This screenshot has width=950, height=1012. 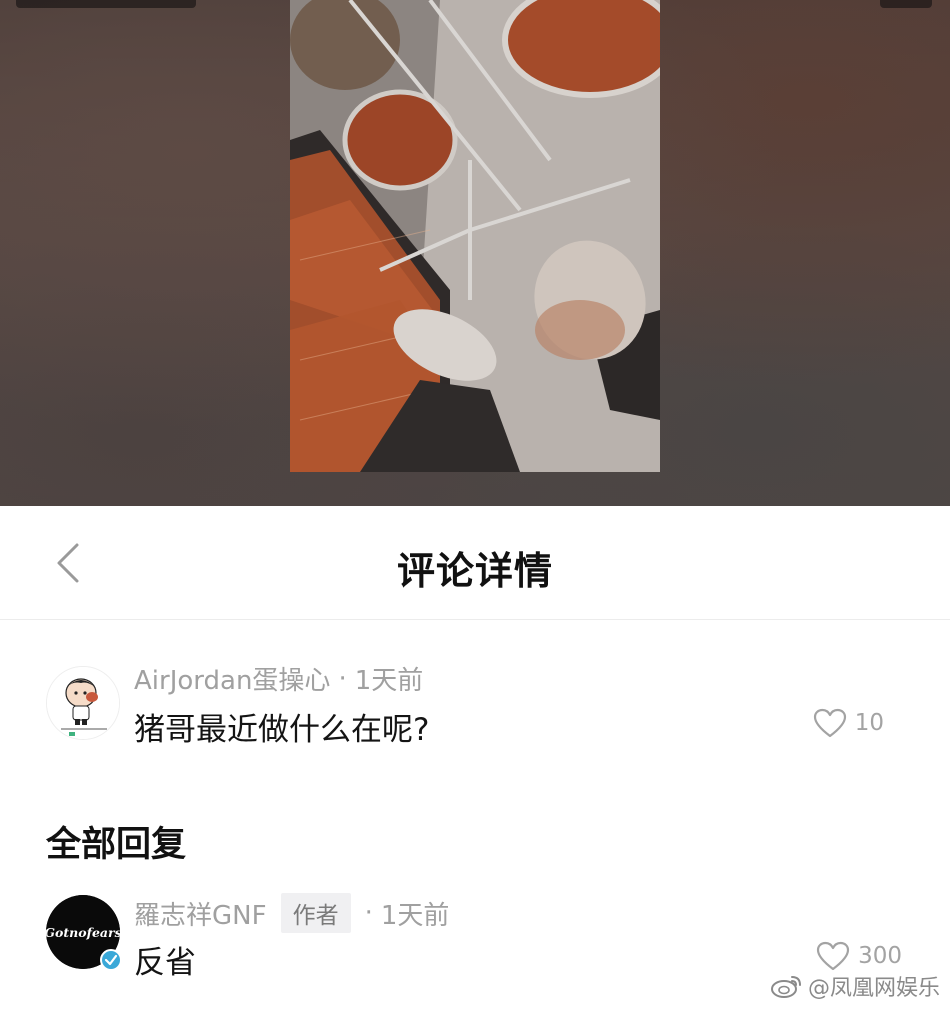 What do you see at coordinates (282, 730) in the screenshot?
I see `comment-text: 猪哥最近做什么在呢?` at bounding box center [282, 730].